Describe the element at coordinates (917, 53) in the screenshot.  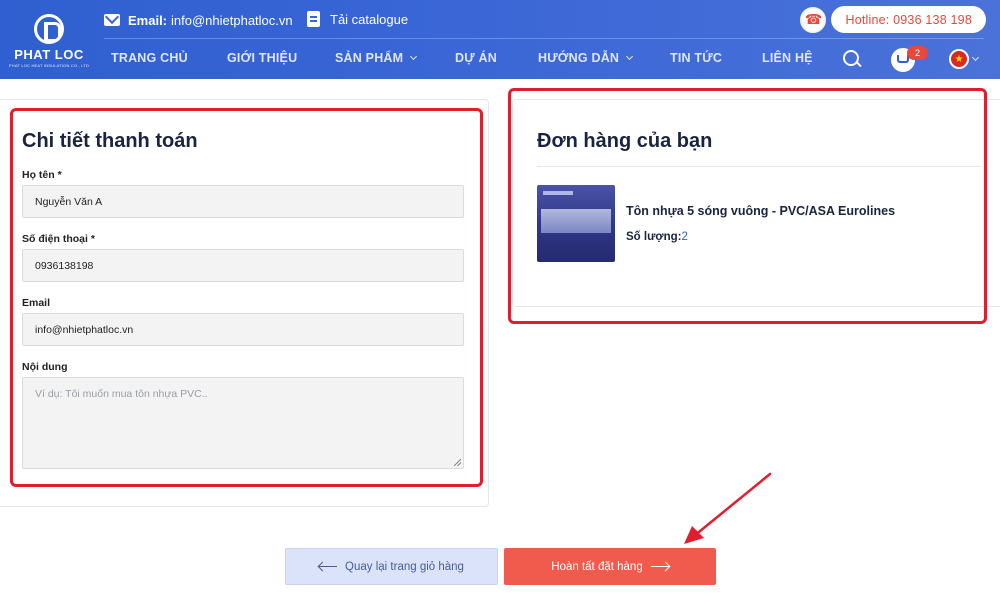
I see `cart-count-badge: 2` at that location.